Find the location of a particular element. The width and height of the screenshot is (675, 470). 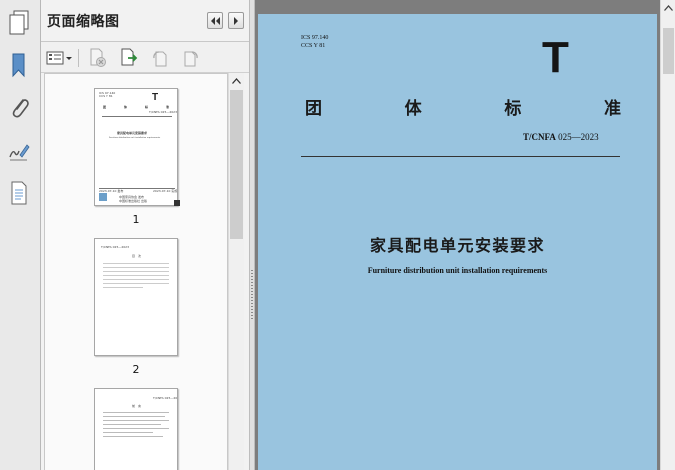

ccs-line: CCS Y 81 is located at coordinates (313, 46).